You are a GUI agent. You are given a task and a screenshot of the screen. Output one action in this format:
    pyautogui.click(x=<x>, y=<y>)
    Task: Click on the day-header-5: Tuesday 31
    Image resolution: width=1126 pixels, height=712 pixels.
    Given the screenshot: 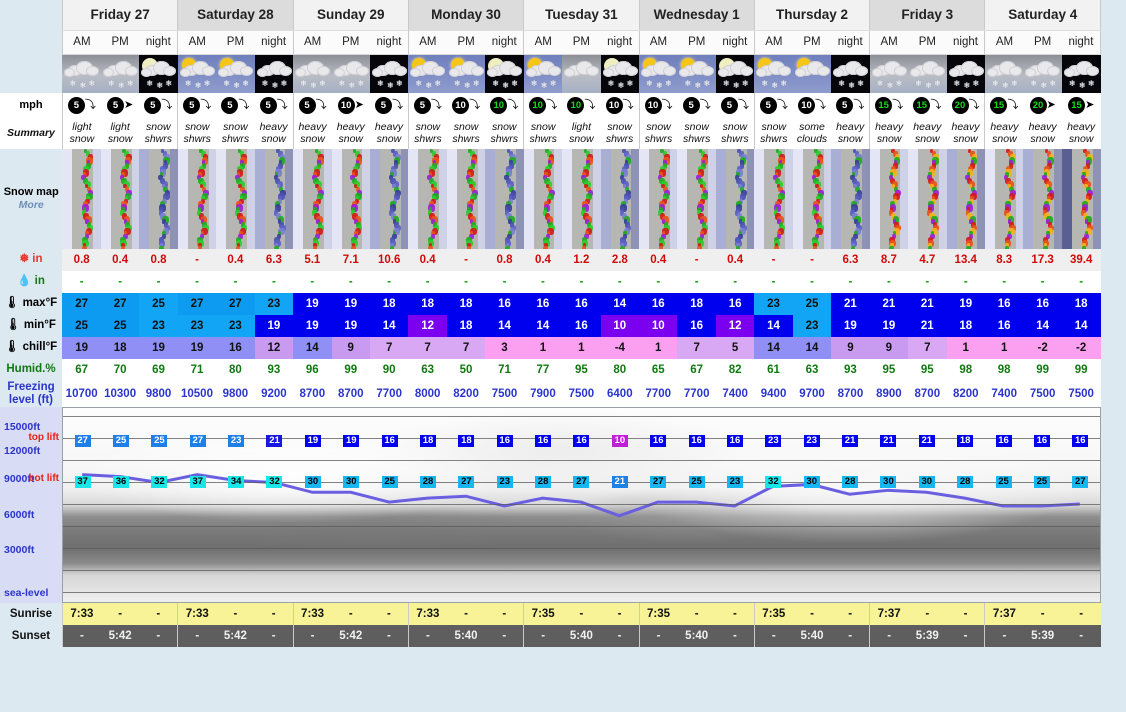 What is the action you would take?
    pyautogui.click(x=581, y=15)
    